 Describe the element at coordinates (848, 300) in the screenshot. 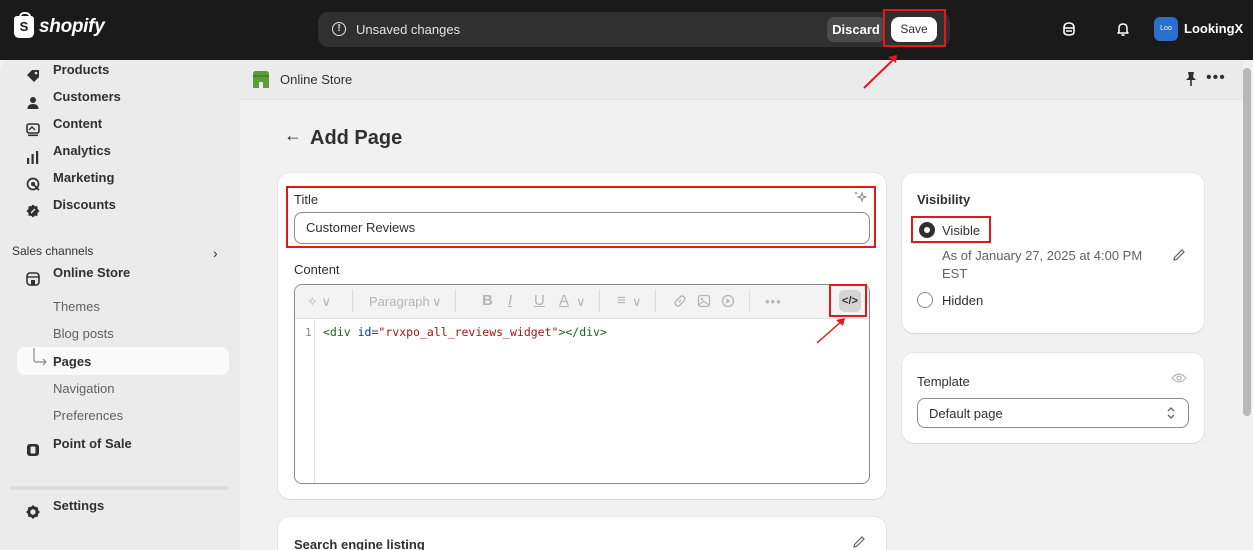

I see `code-toggle-highlight-box` at that location.